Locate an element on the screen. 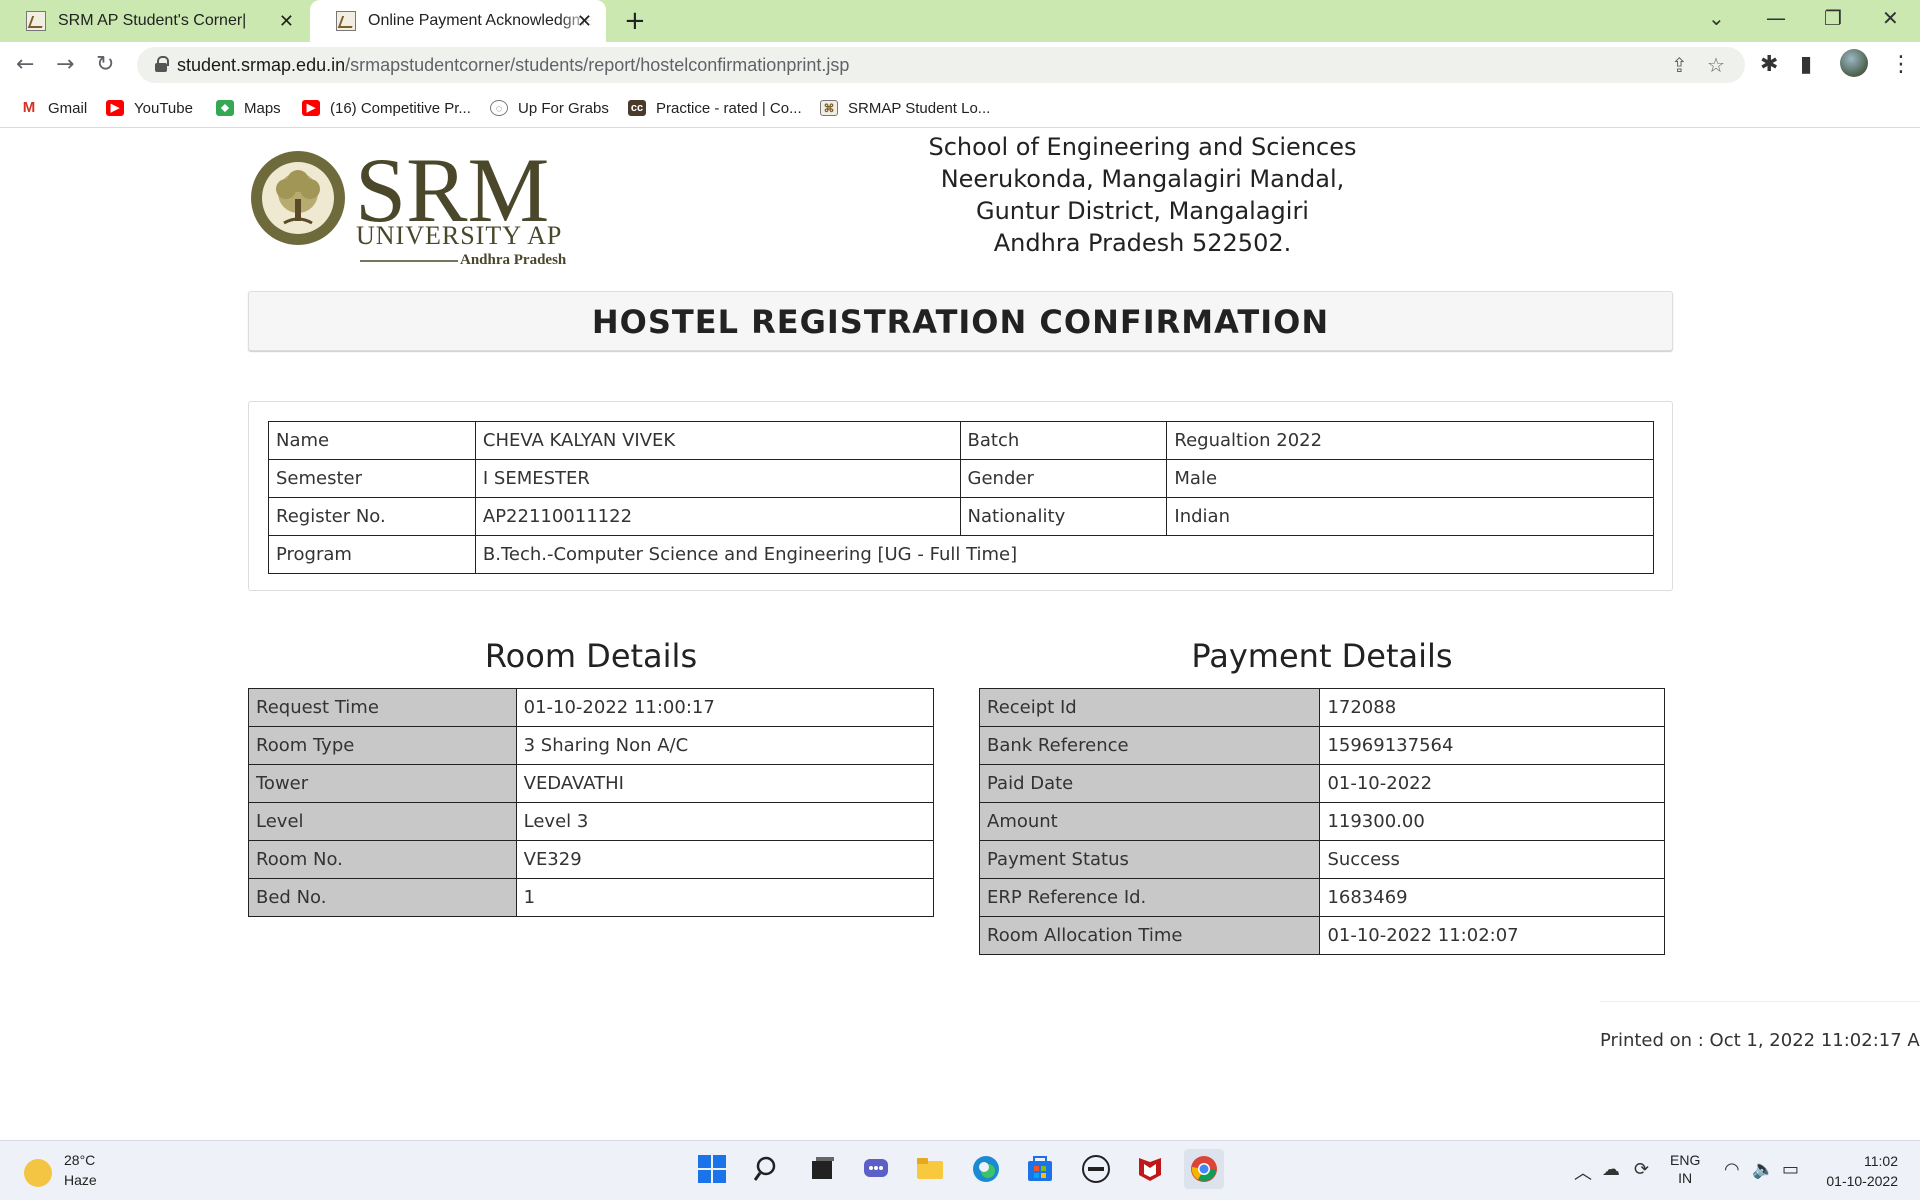  bookmark-maps: ⬥ Maps is located at coordinates (248, 108).